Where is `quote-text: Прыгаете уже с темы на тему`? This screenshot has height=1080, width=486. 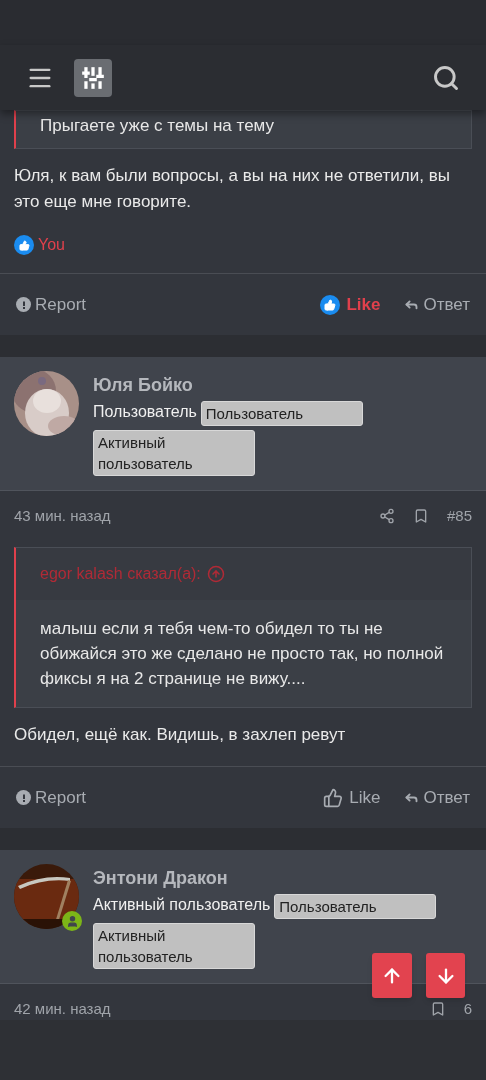
quote-text: Прыгаете уже с темы на тему is located at coordinates (157, 126).